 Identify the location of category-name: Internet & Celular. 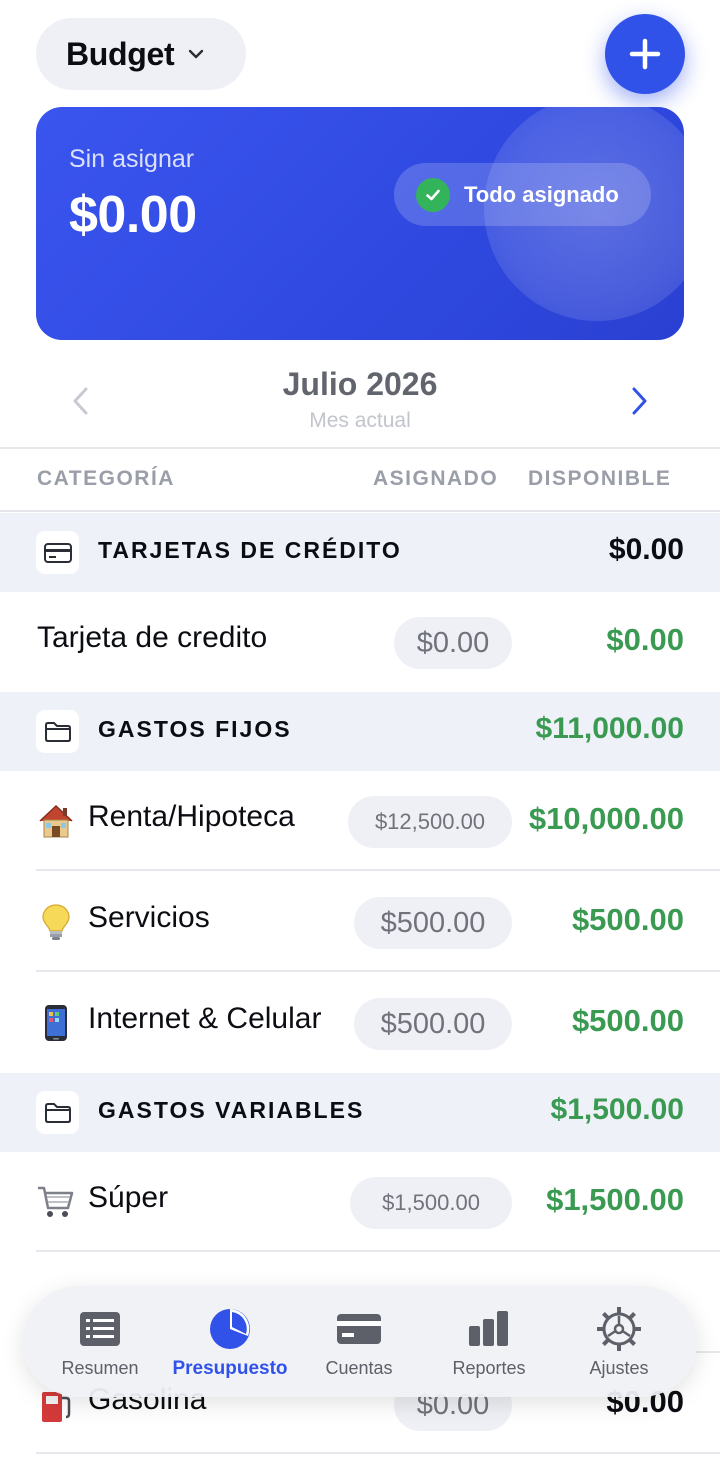
(205, 1018).